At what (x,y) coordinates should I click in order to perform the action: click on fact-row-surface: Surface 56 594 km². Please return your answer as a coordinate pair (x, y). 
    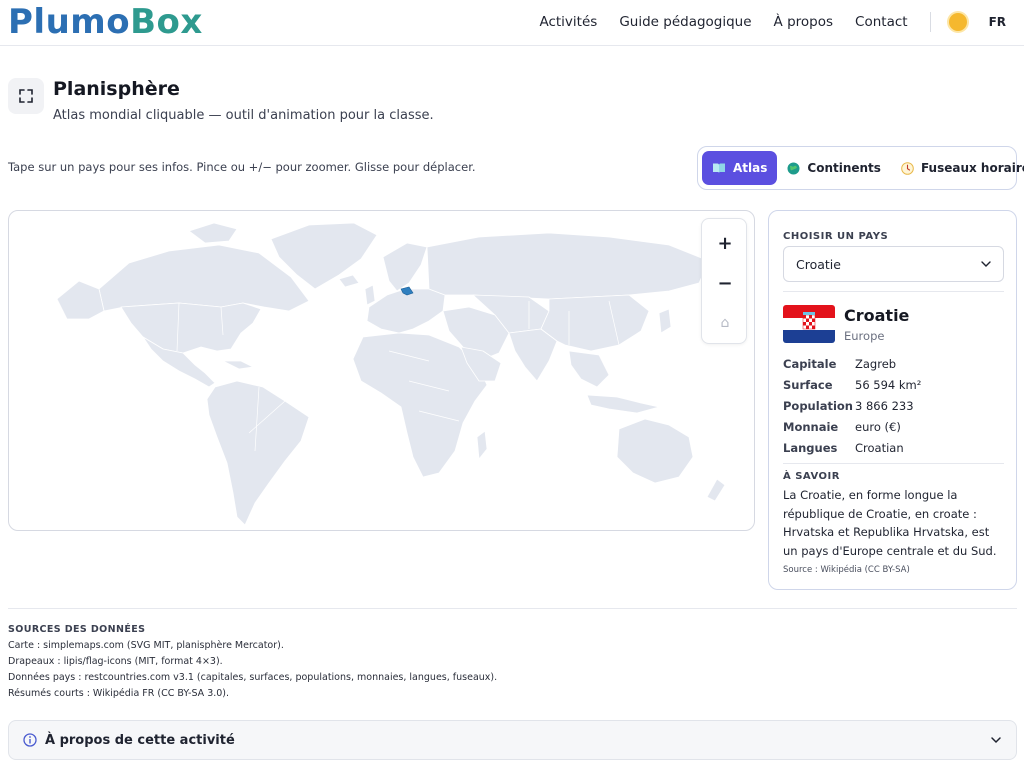
    Looking at the image, I should click on (893, 384).